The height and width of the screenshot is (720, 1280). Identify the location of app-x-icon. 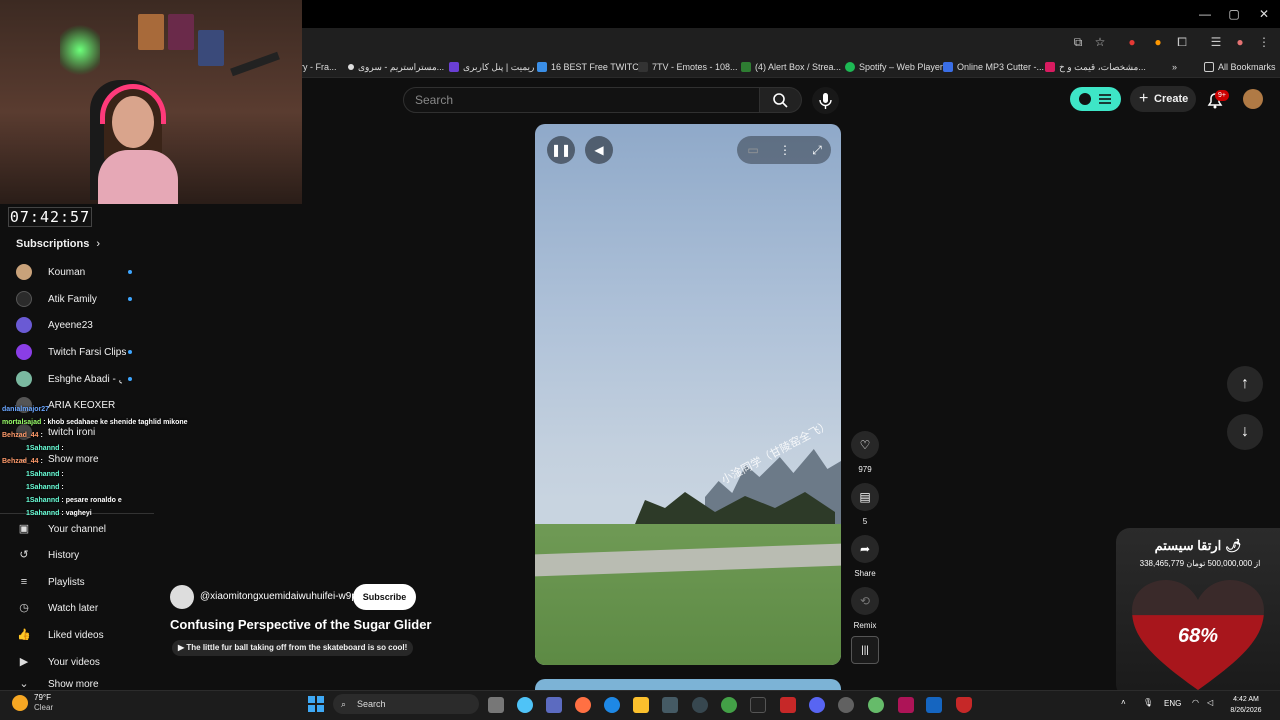
(906, 705).